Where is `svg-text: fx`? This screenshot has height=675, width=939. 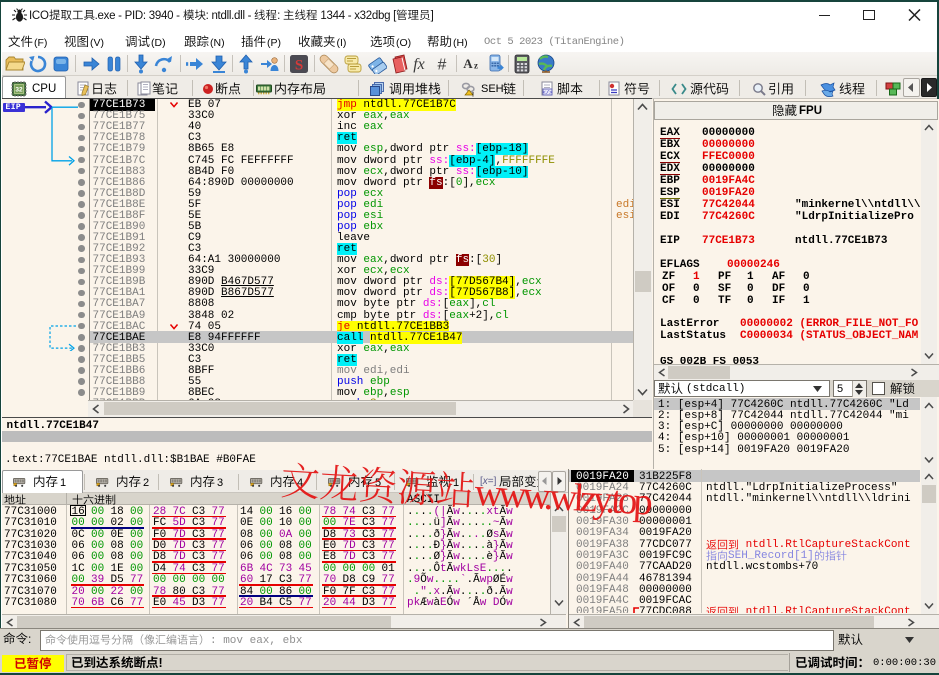
svg-text: fx is located at coordinates (419, 64).